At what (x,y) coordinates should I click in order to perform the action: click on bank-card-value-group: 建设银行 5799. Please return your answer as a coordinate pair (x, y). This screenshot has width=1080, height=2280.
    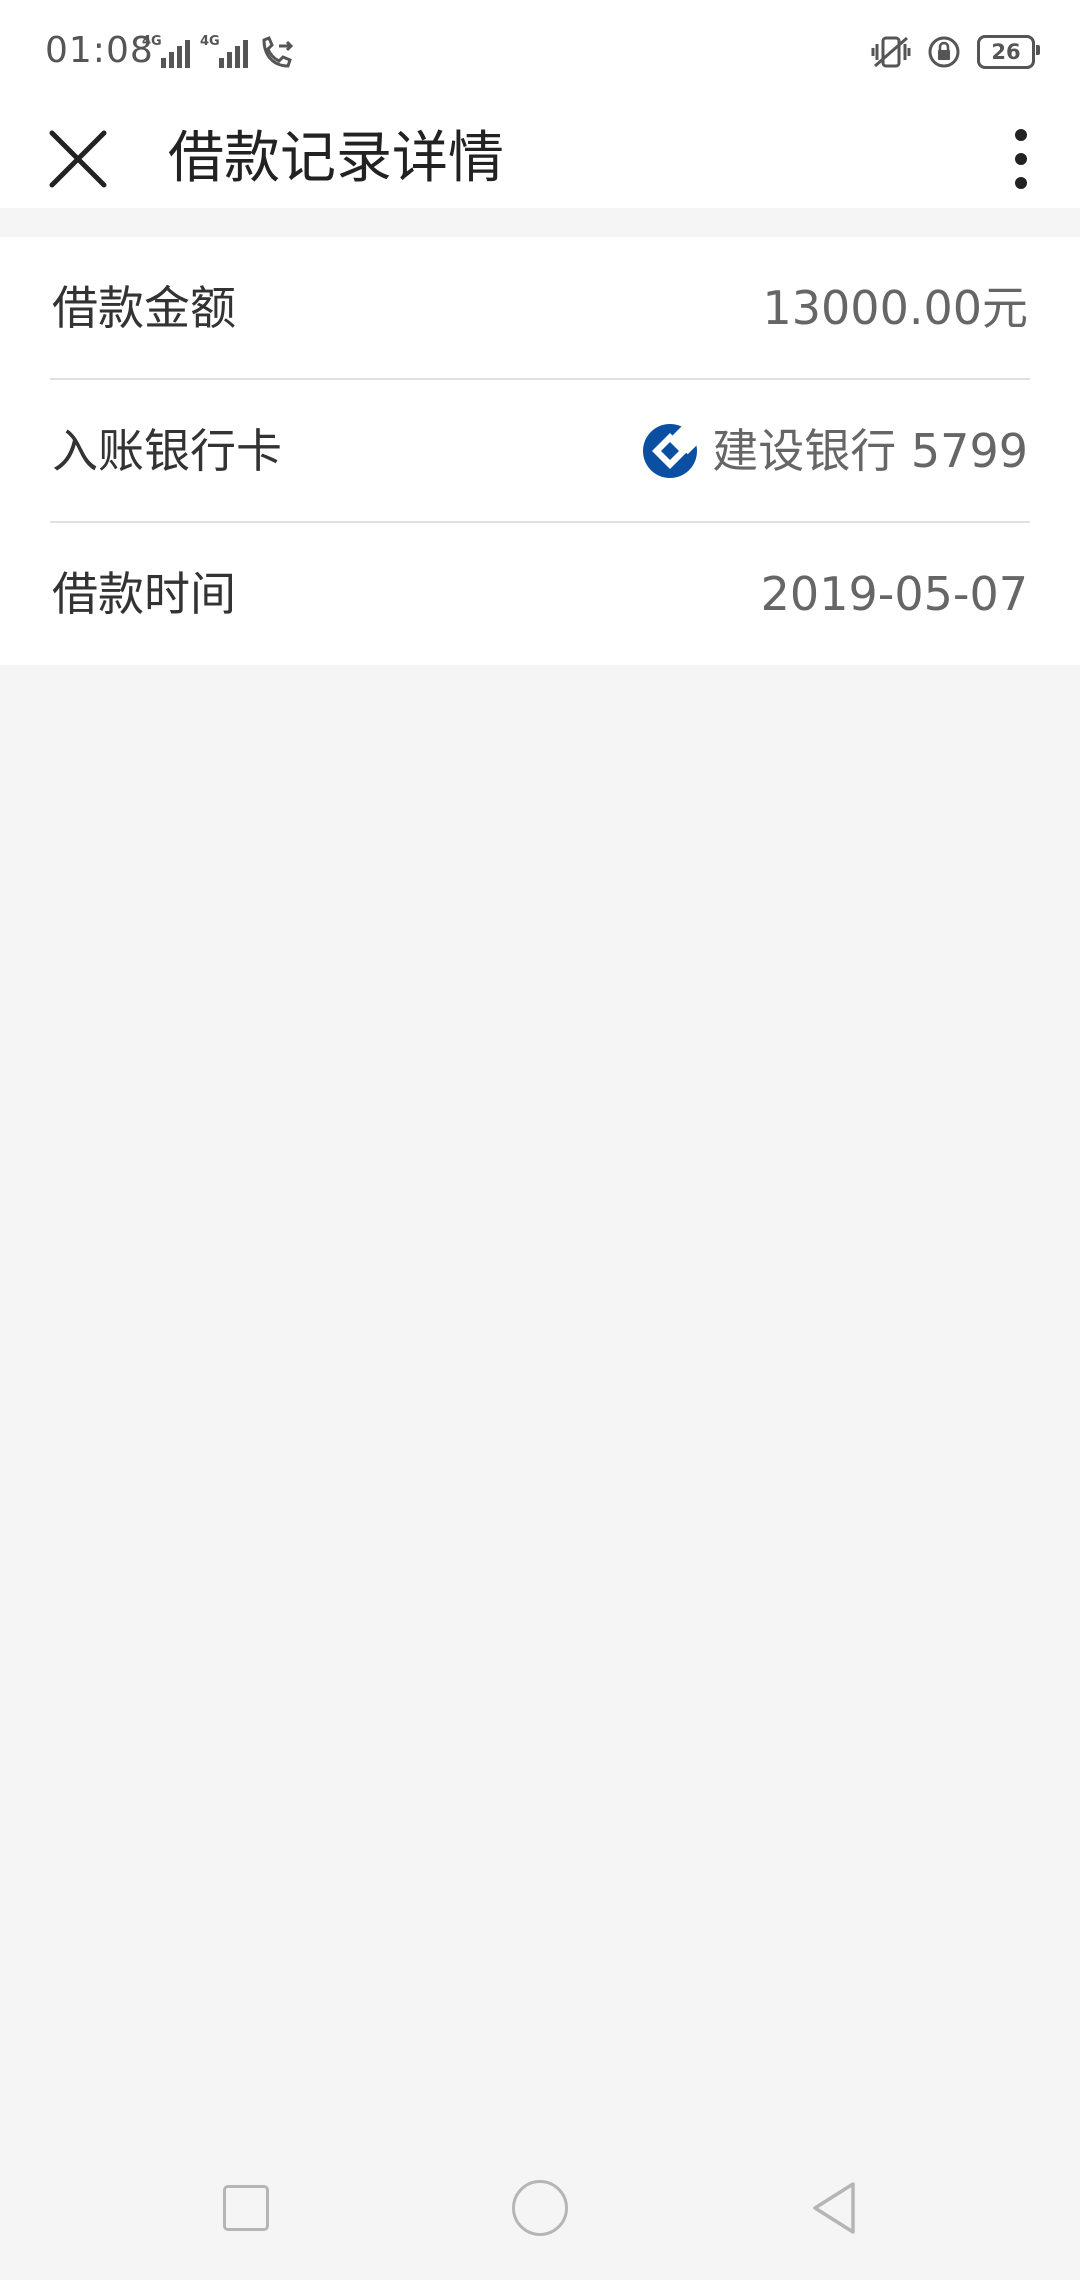
    Looking at the image, I should click on (835, 451).